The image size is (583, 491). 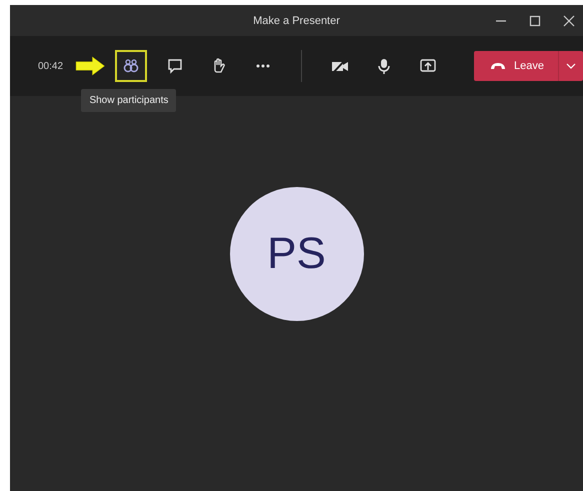 What do you see at coordinates (263, 66) in the screenshot?
I see `more-icon` at bounding box center [263, 66].